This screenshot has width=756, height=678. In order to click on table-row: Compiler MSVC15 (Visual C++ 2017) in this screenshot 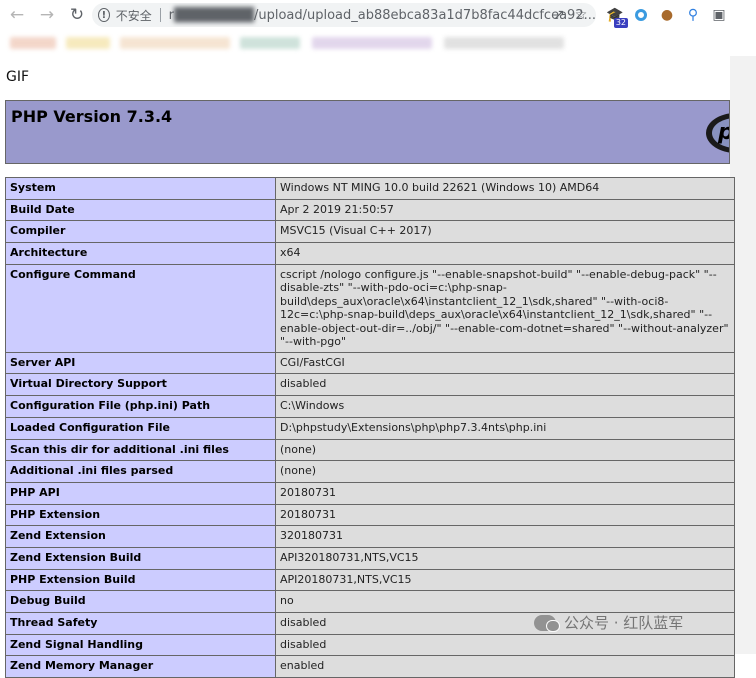, I will do `click(370, 232)`.